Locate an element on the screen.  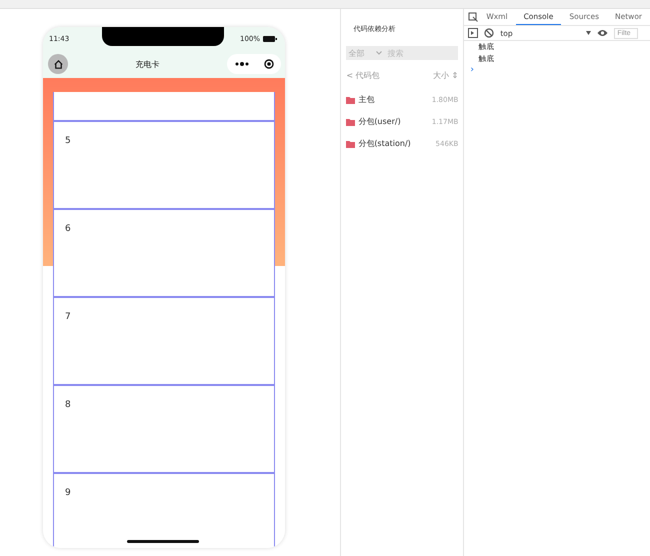
chevron-down-icon is located at coordinates (379, 53).